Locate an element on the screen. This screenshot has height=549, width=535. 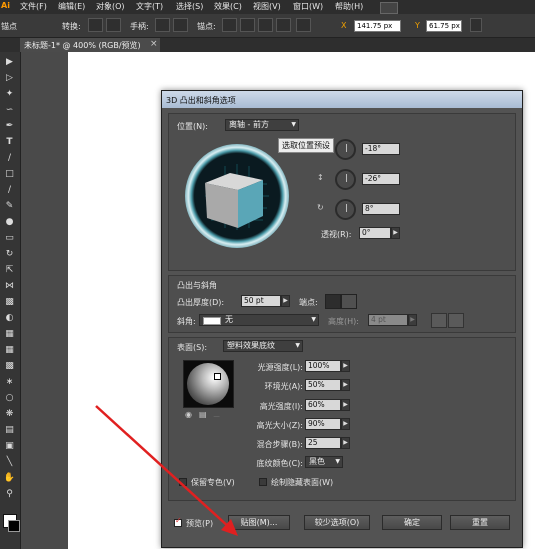
annotation-arrow-icon is located at coordinates (166, 470).